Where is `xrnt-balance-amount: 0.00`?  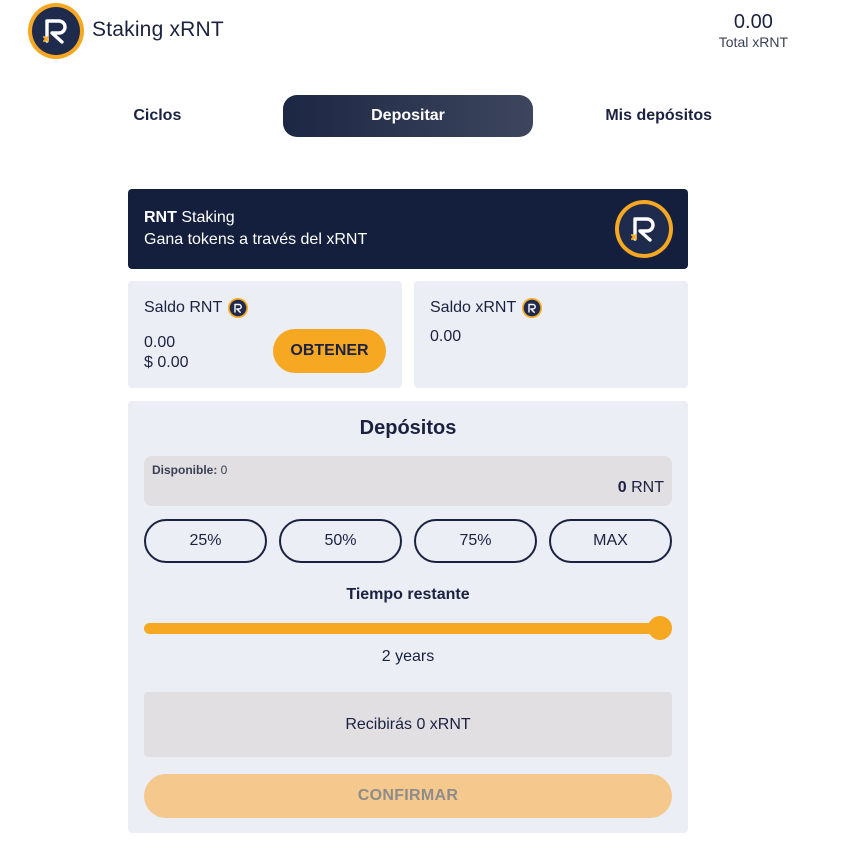
xrnt-balance-amount: 0.00 is located at coordinates (446, 336).